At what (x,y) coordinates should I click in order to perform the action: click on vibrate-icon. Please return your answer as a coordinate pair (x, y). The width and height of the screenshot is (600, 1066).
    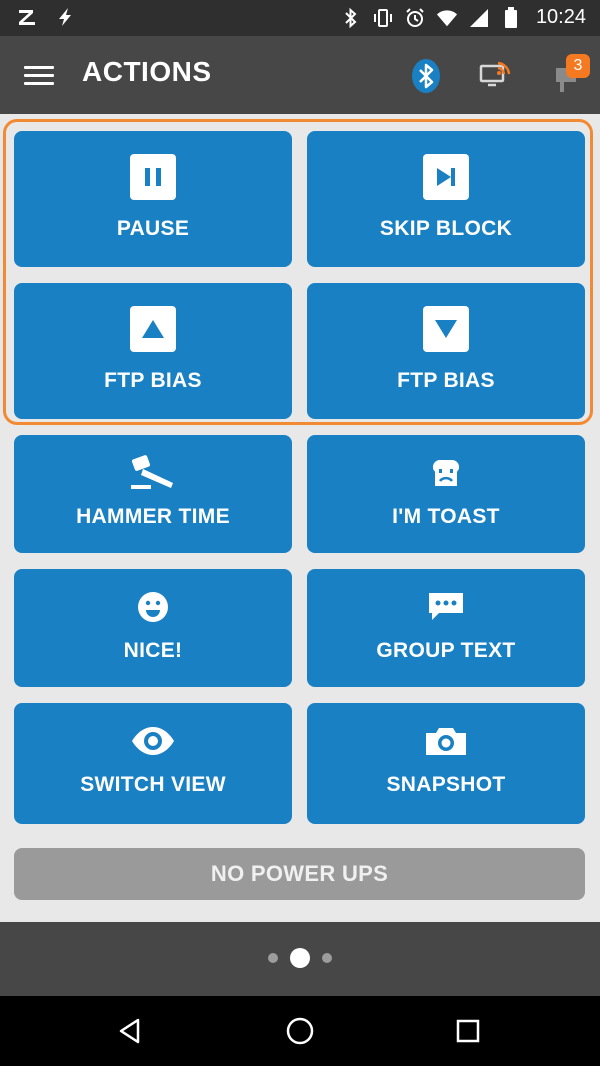
    Looking at the image, I should click on (383, 18).